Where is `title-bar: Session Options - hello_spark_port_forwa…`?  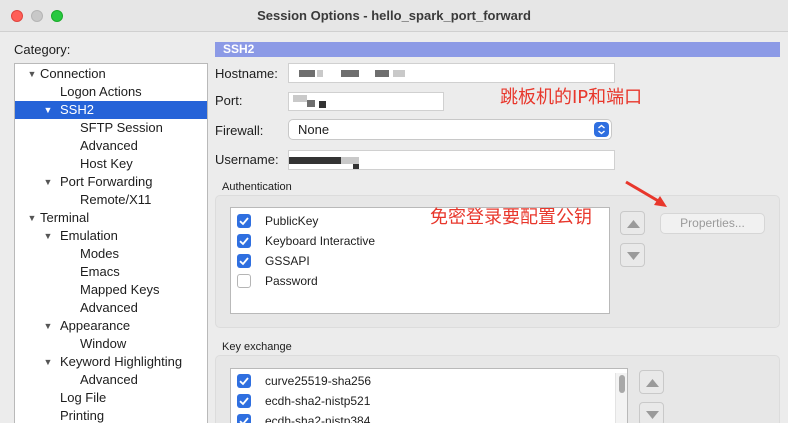
title-bar: Session Options - hello_spark_port_forwa… is located at coordinates (394, 16).